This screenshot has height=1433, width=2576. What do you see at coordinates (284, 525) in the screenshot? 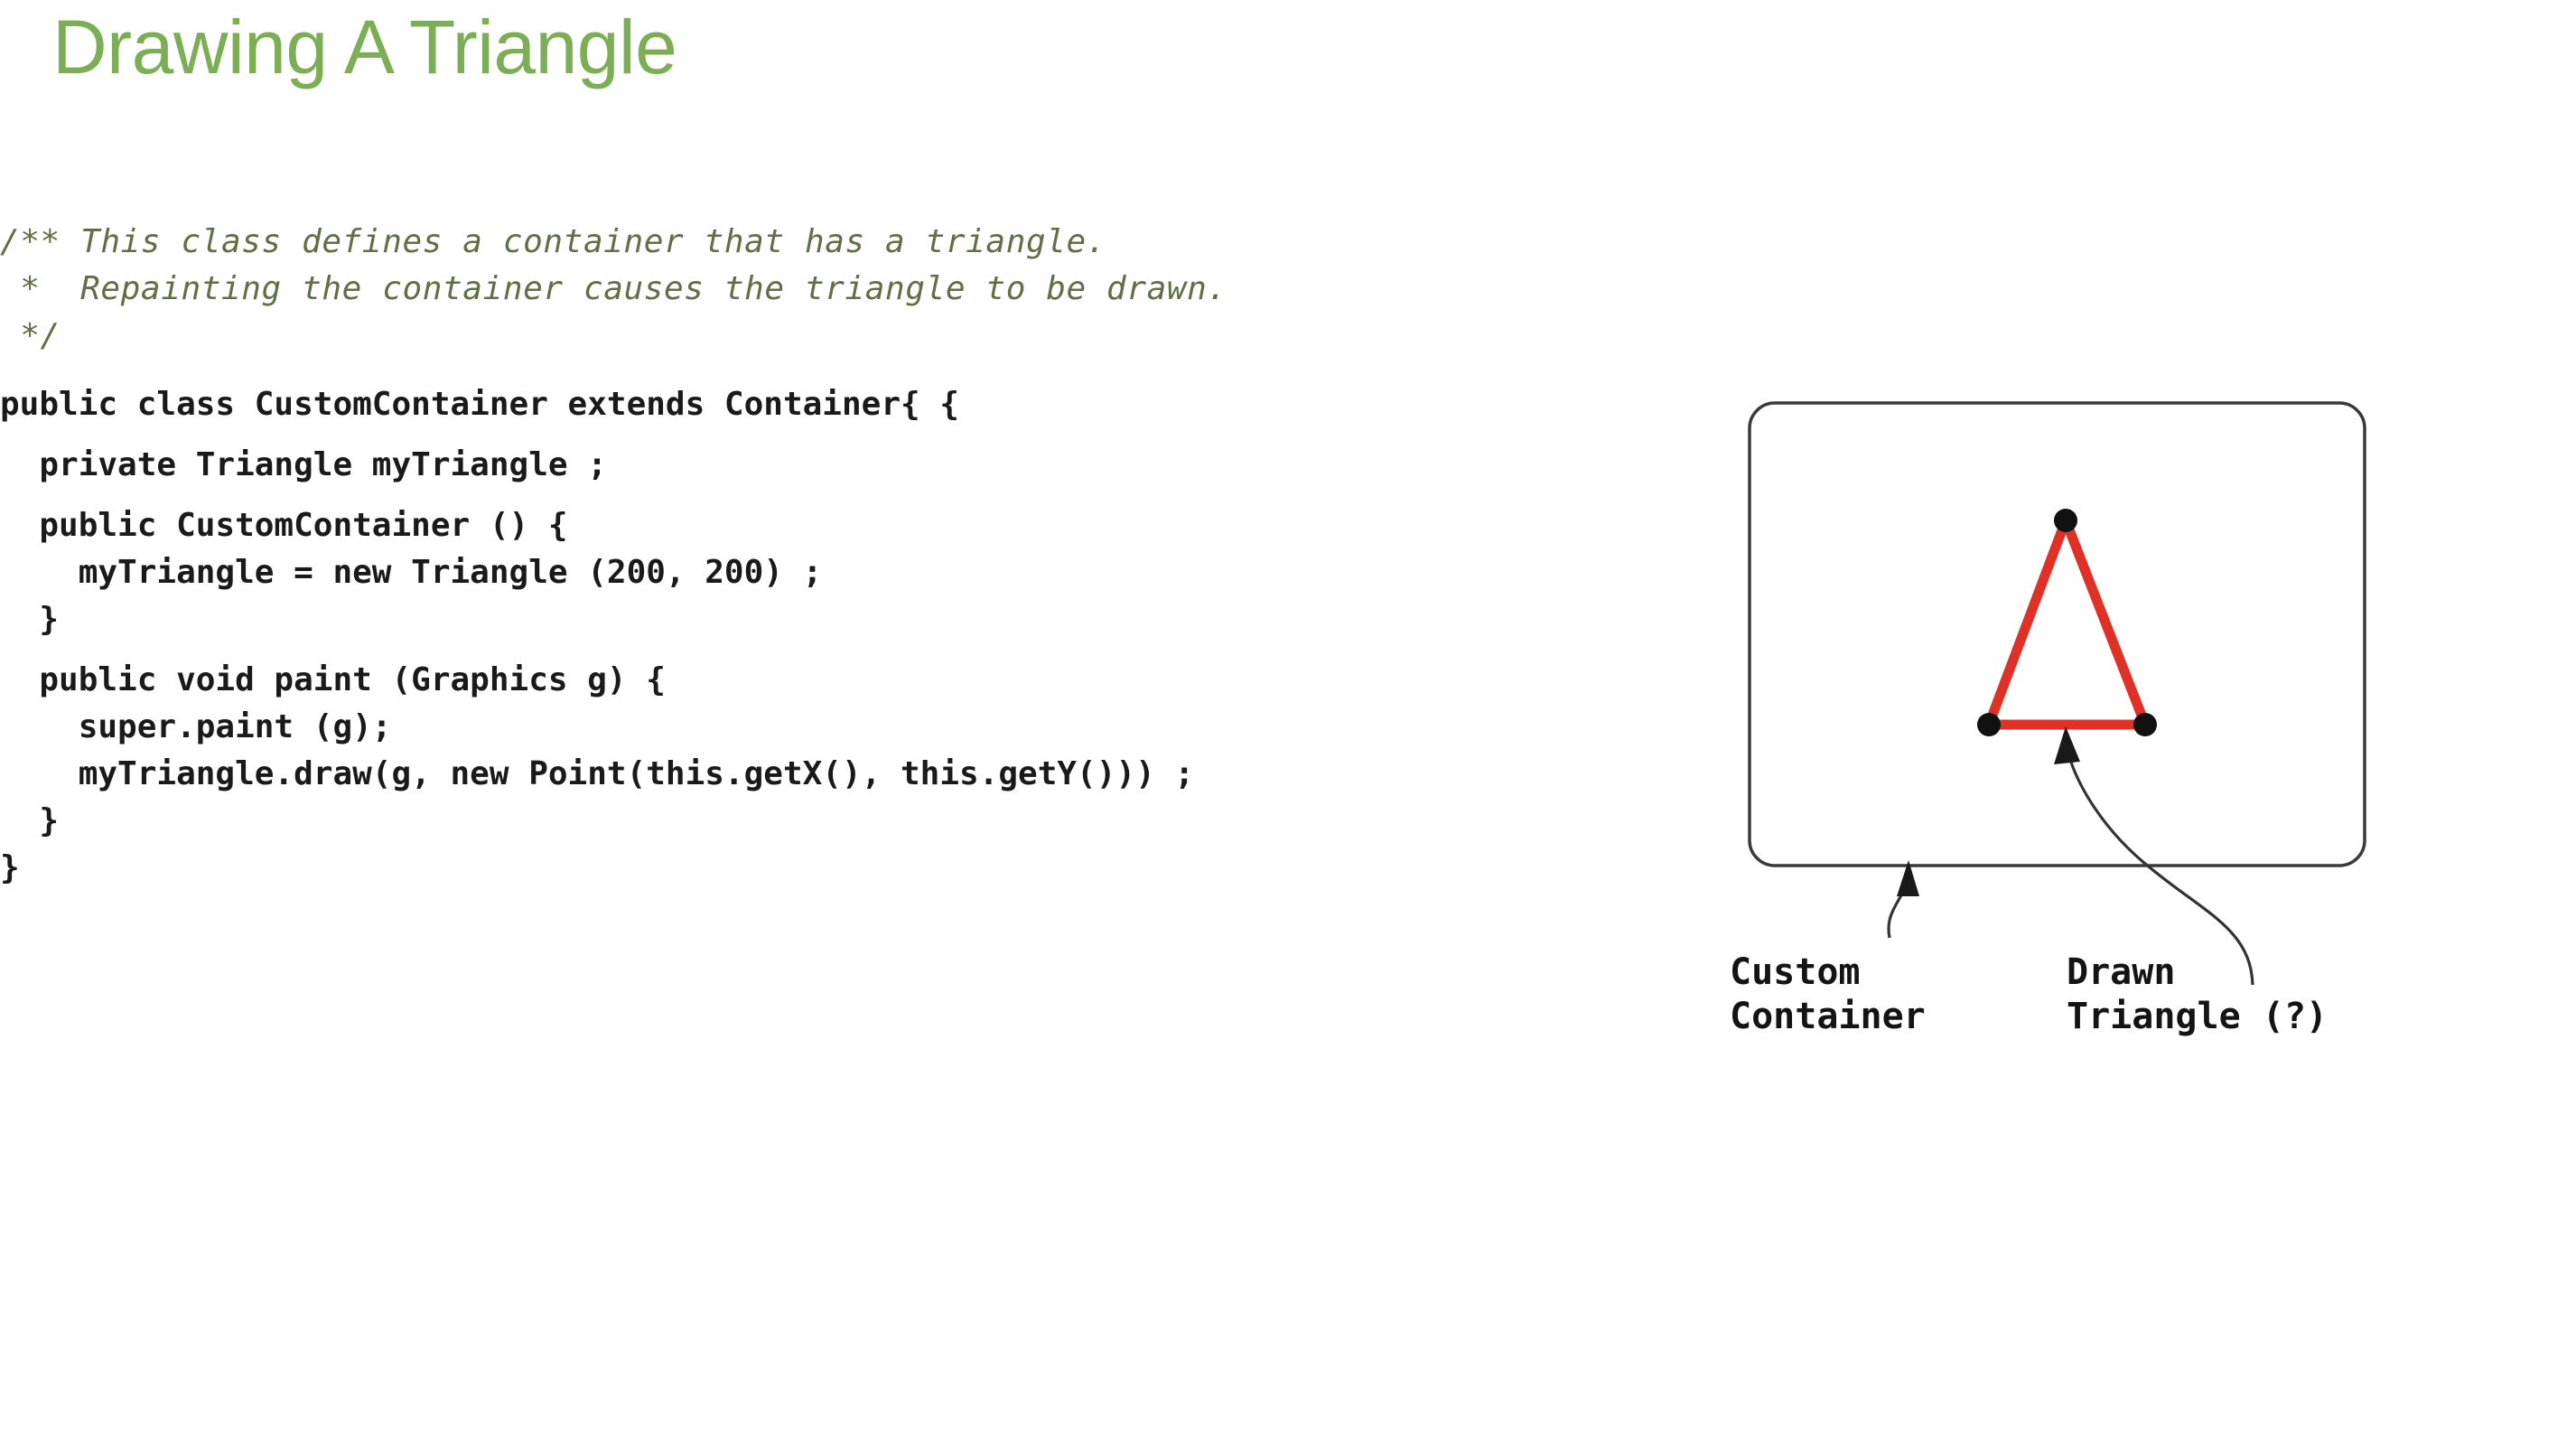
I see `code-line-ctor-decl: public CustomContainer () {` at bounding box center [284, 525].